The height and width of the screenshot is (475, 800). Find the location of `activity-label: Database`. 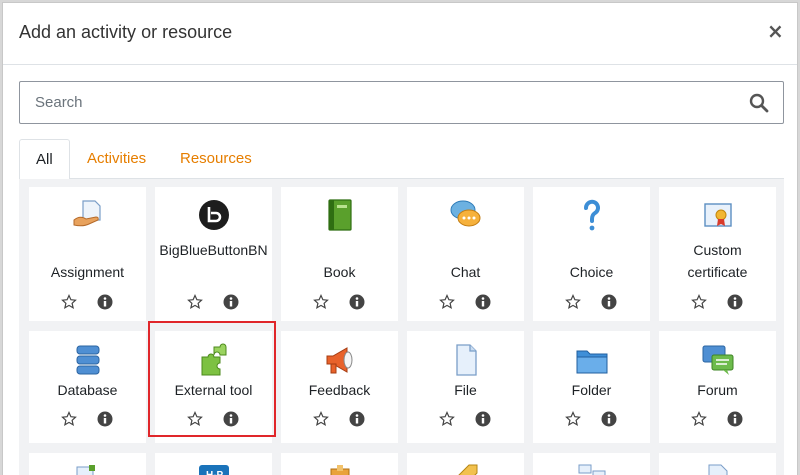

activity-label: Database is located at coordinates (87, 390).